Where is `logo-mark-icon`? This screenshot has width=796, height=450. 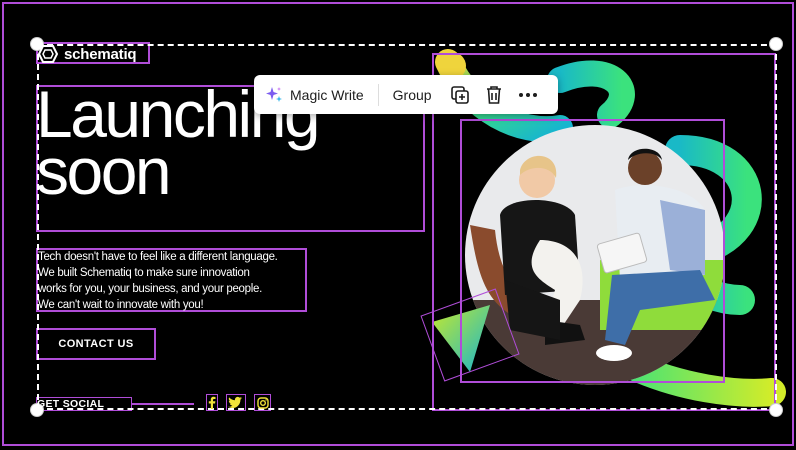
logo-mark-icon is located at coordinates (48, 54).